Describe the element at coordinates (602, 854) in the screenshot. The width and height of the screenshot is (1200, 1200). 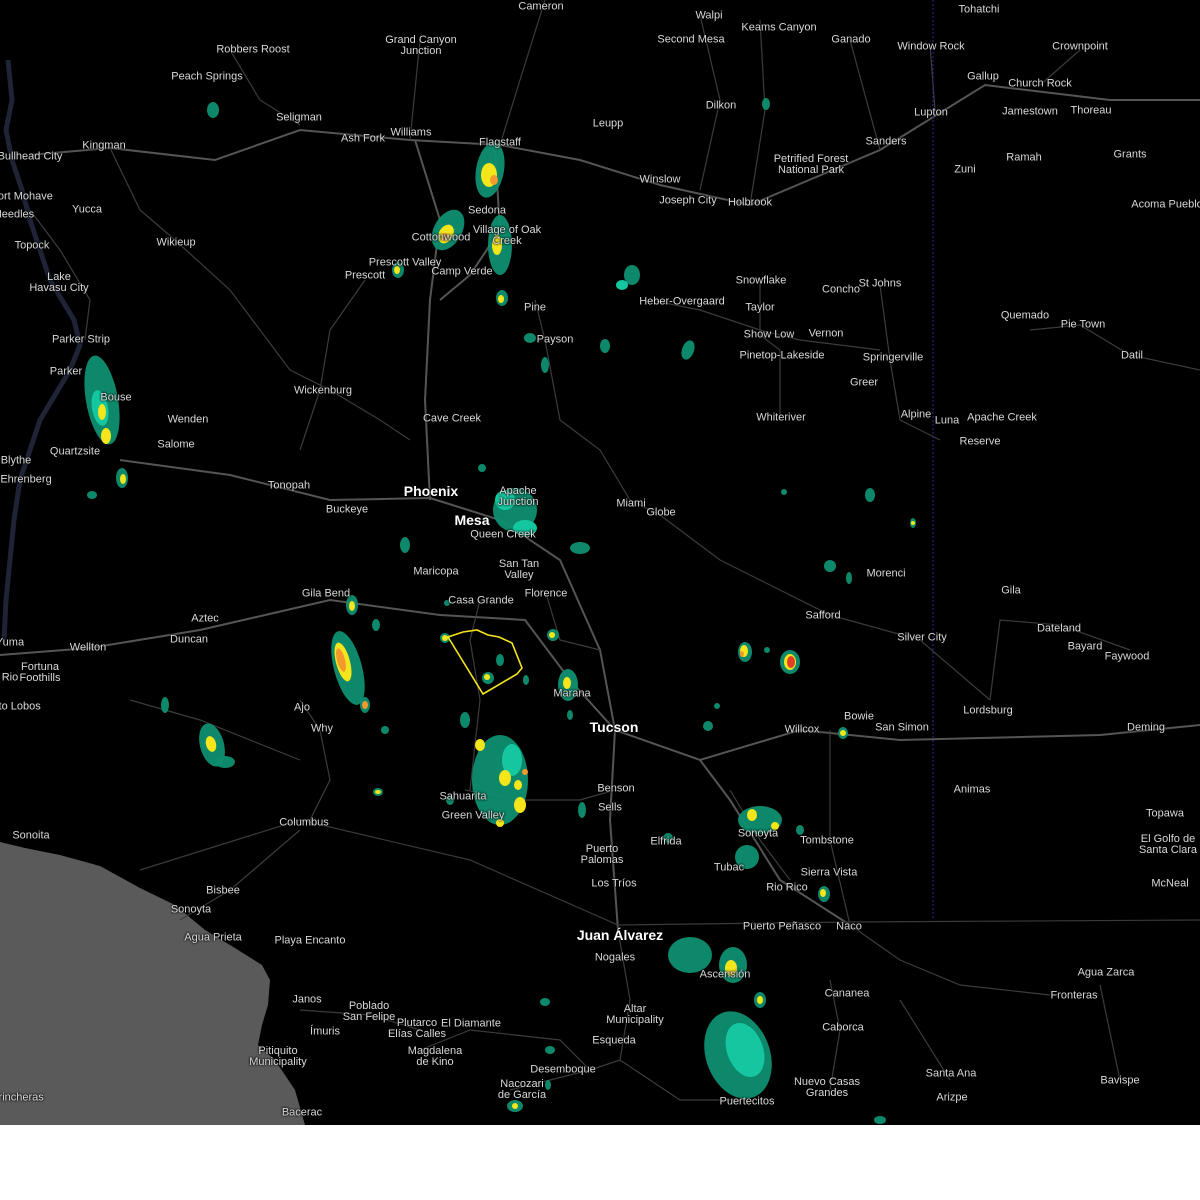
I see `place-label: Puerto Palomas` at that location.